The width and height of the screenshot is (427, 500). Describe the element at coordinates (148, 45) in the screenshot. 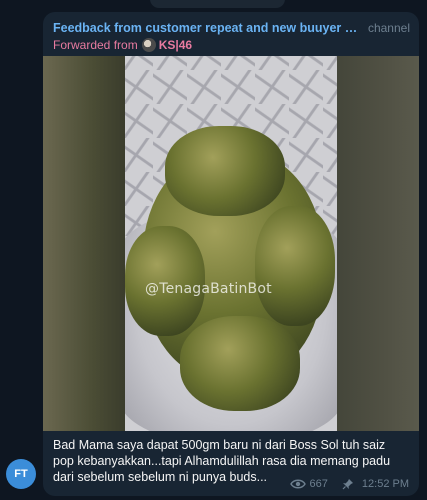

I see `source-avatar-icon` at that location.